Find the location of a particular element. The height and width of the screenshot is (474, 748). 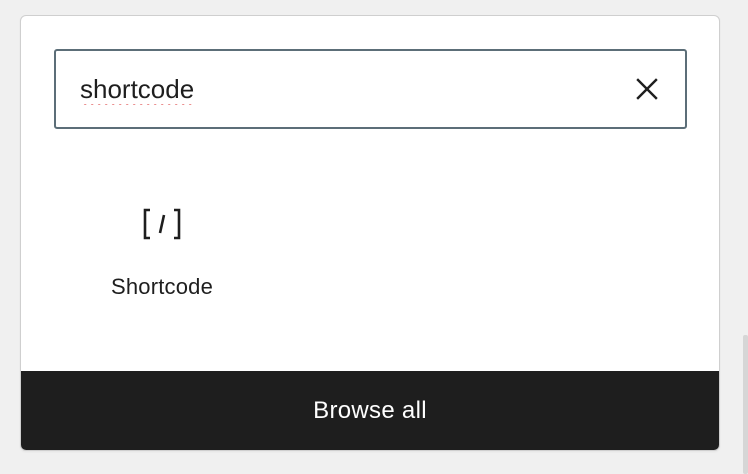

search-results: Shortcode is located at coordinates (162, 261).